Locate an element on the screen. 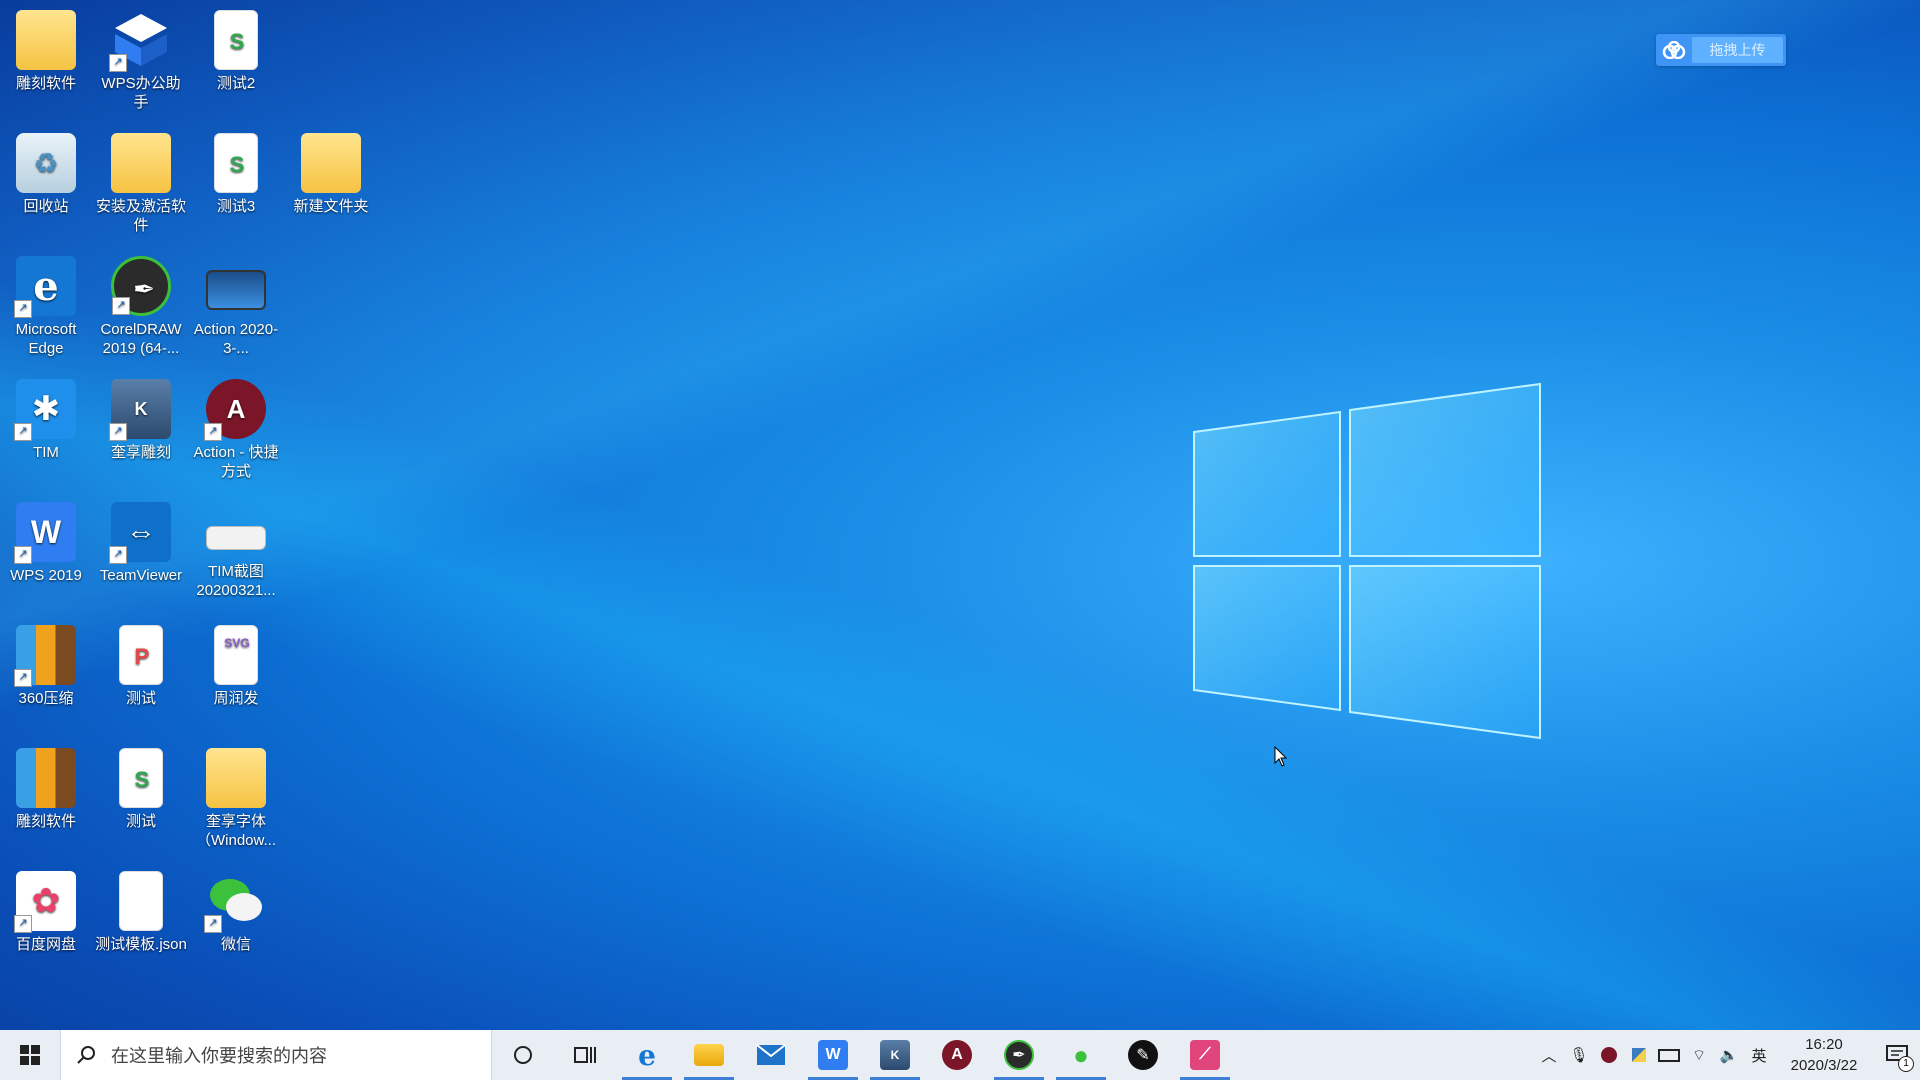 This screenshot has height=1080, width=1920. coreldraw-icon: ✒ is located at coordinates (1019, 1055).